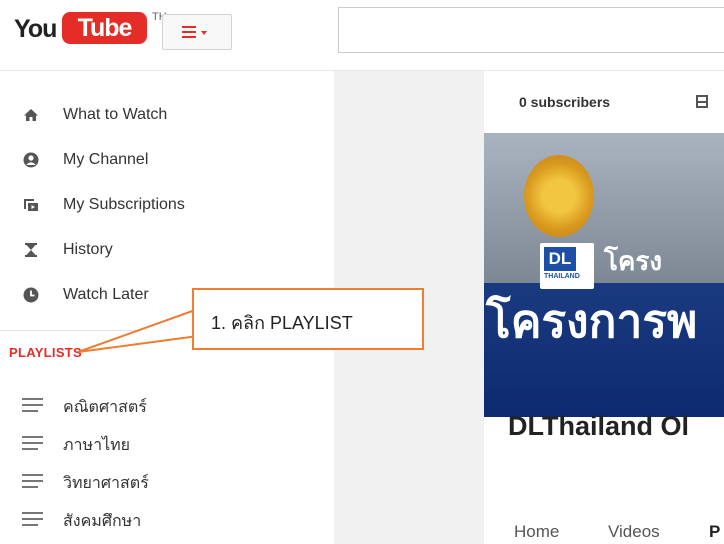 The width and height of the screenshot is (724, 544). I want to click on dl-thailand-logo: DL THAILAND, so click(567, 266).